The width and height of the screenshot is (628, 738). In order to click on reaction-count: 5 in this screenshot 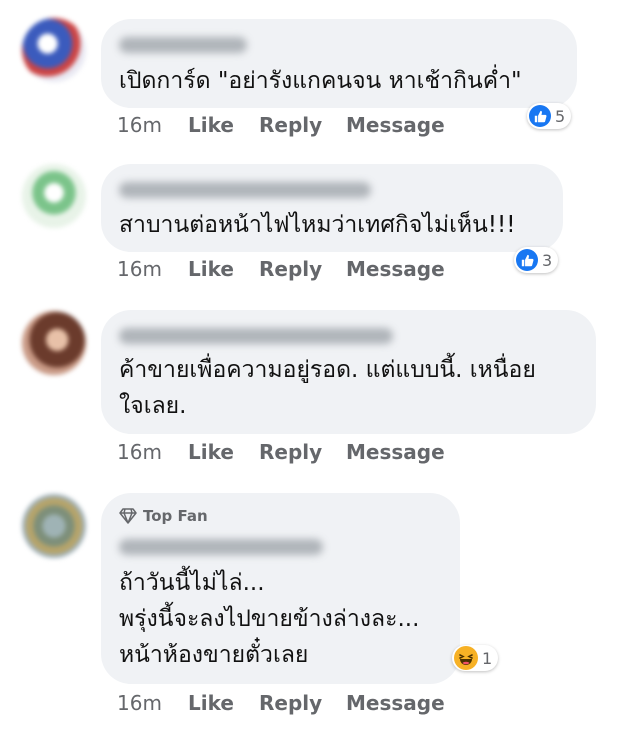, I will do `click(549, 116)`.